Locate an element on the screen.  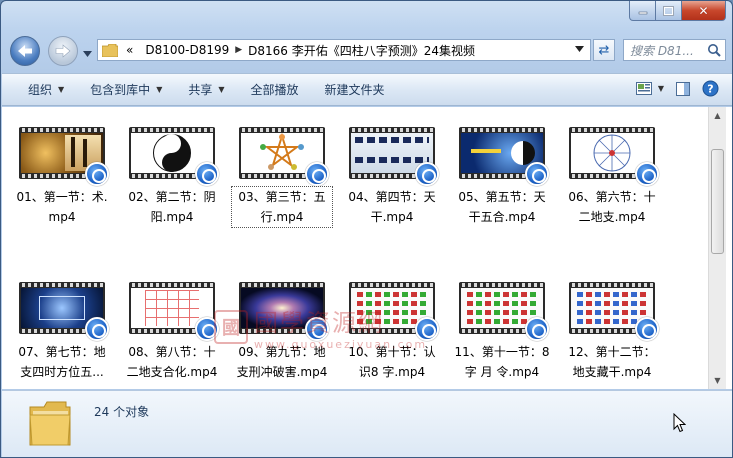
file-name-line1: 01、第一节：术. is located at coordinates (62, 197).